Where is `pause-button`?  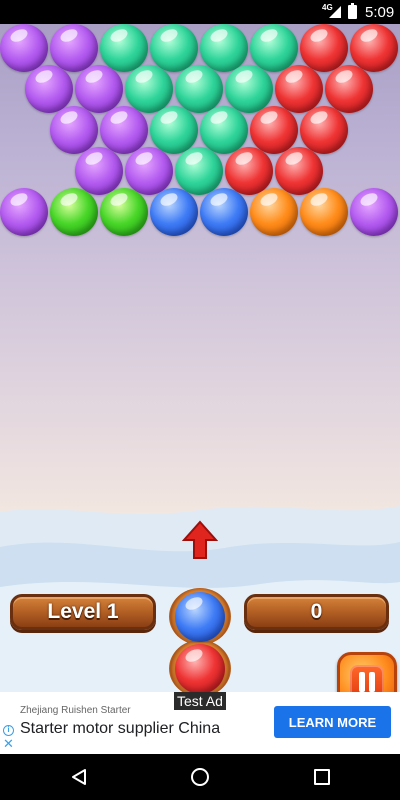
pause-button is located at coordinates (367, 672).